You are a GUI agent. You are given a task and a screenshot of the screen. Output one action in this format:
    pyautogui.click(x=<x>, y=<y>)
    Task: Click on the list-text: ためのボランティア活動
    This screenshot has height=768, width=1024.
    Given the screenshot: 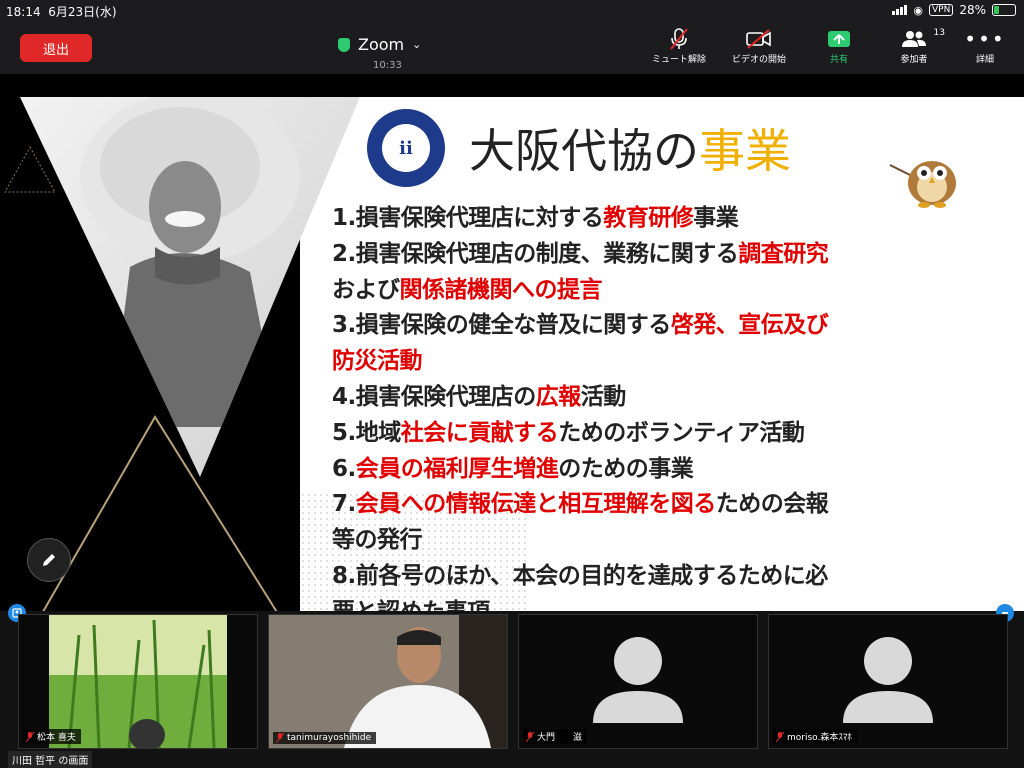 What is the action you would take?
    pyautogui.click(x=681, y=432)
    